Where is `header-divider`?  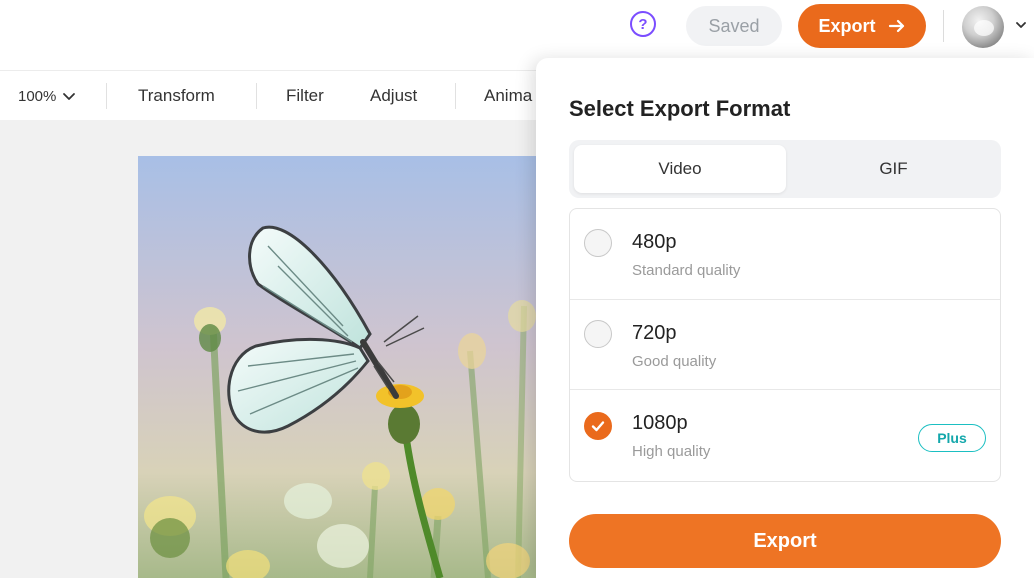
header-divider is located at coordinates (943, 26).